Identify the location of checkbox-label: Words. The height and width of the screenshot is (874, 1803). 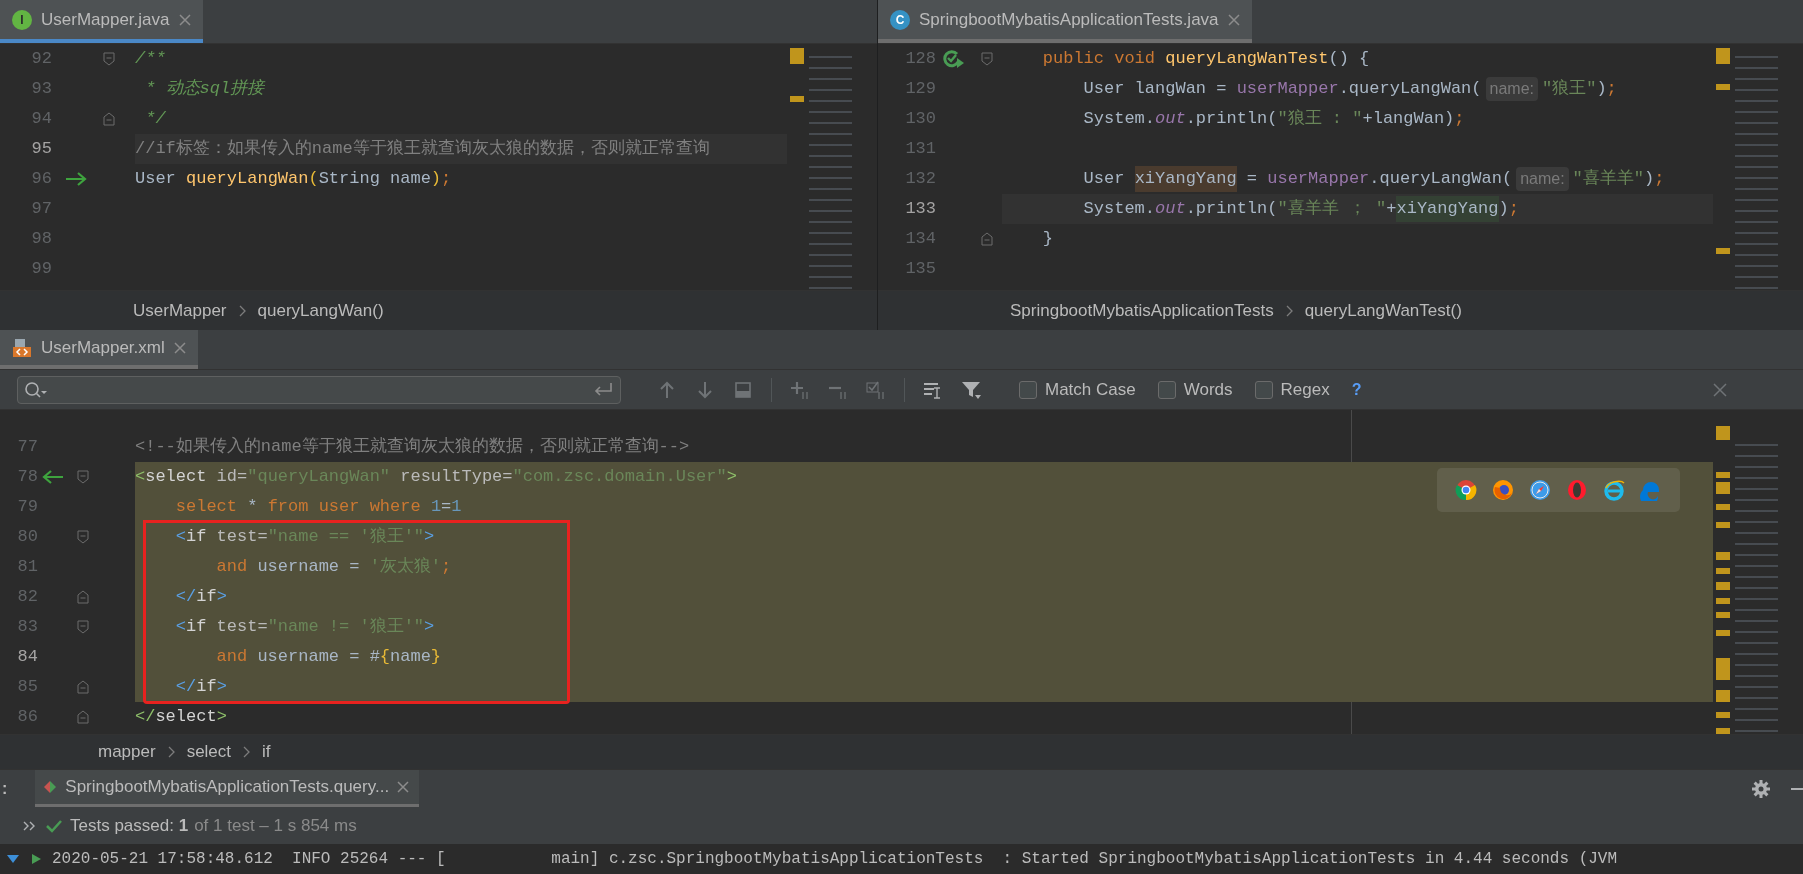
(1208, 389).